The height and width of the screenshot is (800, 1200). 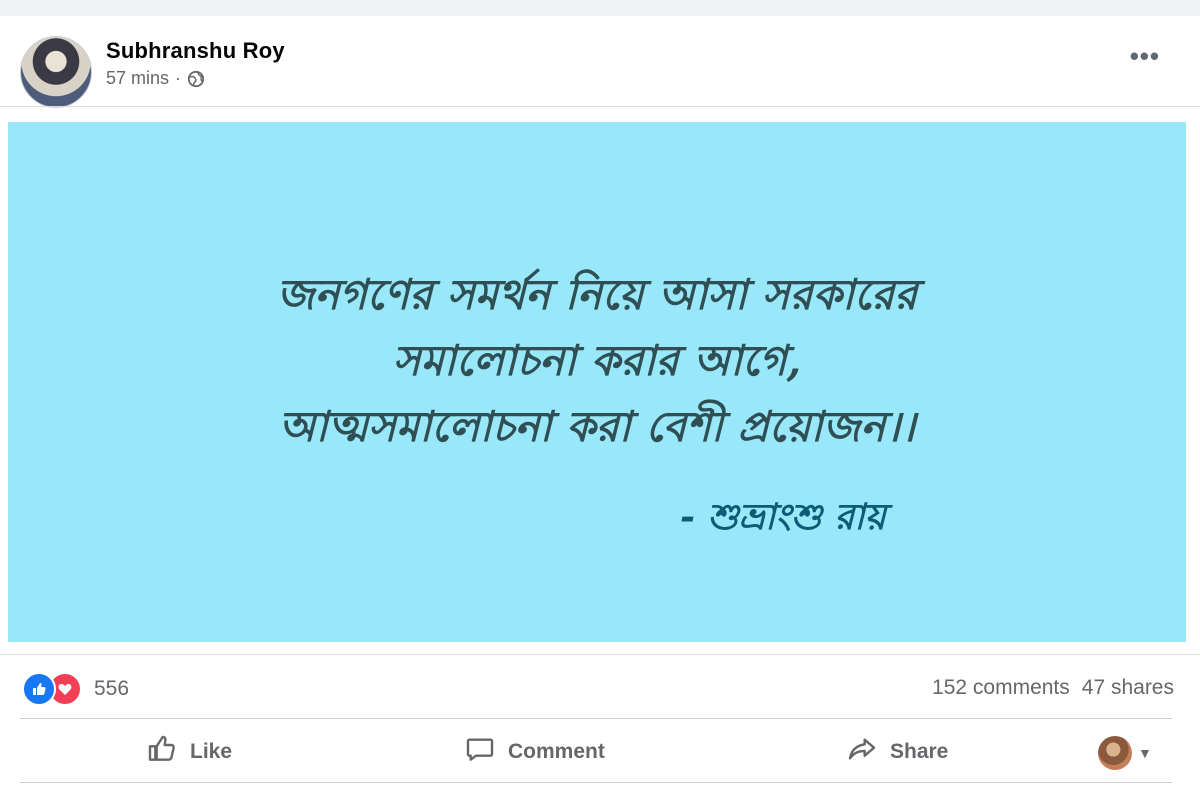 I want to click on like-reaction-icon, so click(x=39, y=689).